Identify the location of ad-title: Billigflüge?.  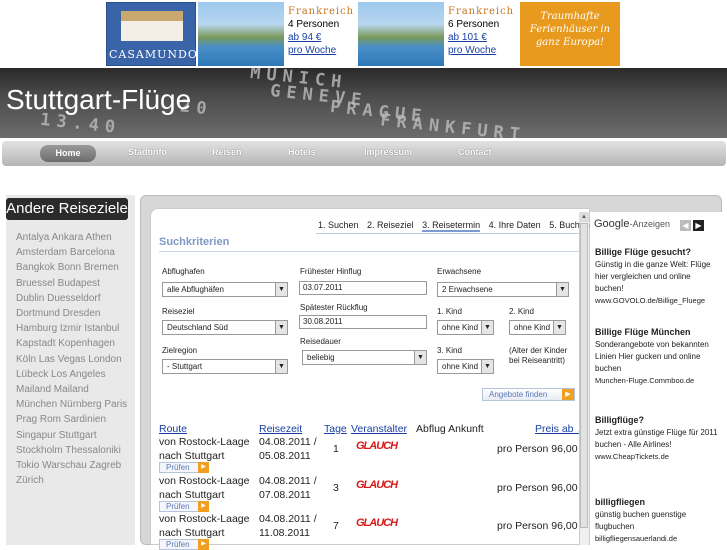
(657, 420).